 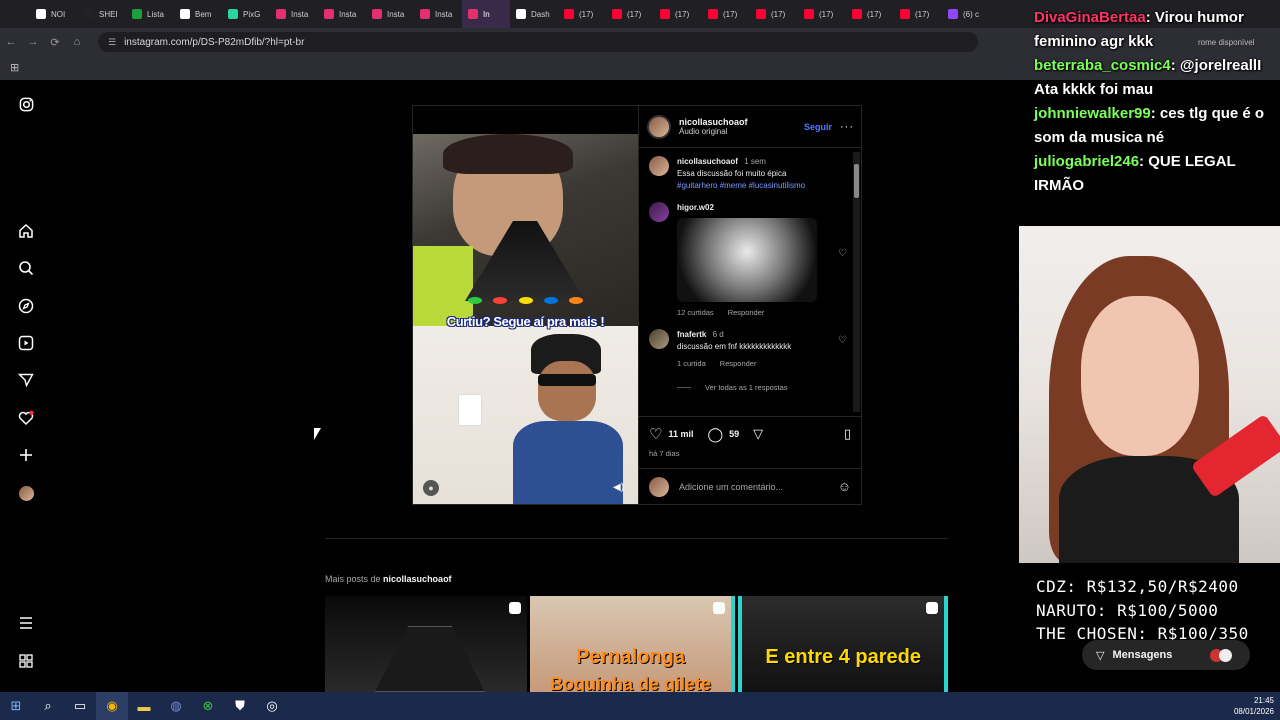 I want to click on share-icon: ▽, so click(x=758, y=434).